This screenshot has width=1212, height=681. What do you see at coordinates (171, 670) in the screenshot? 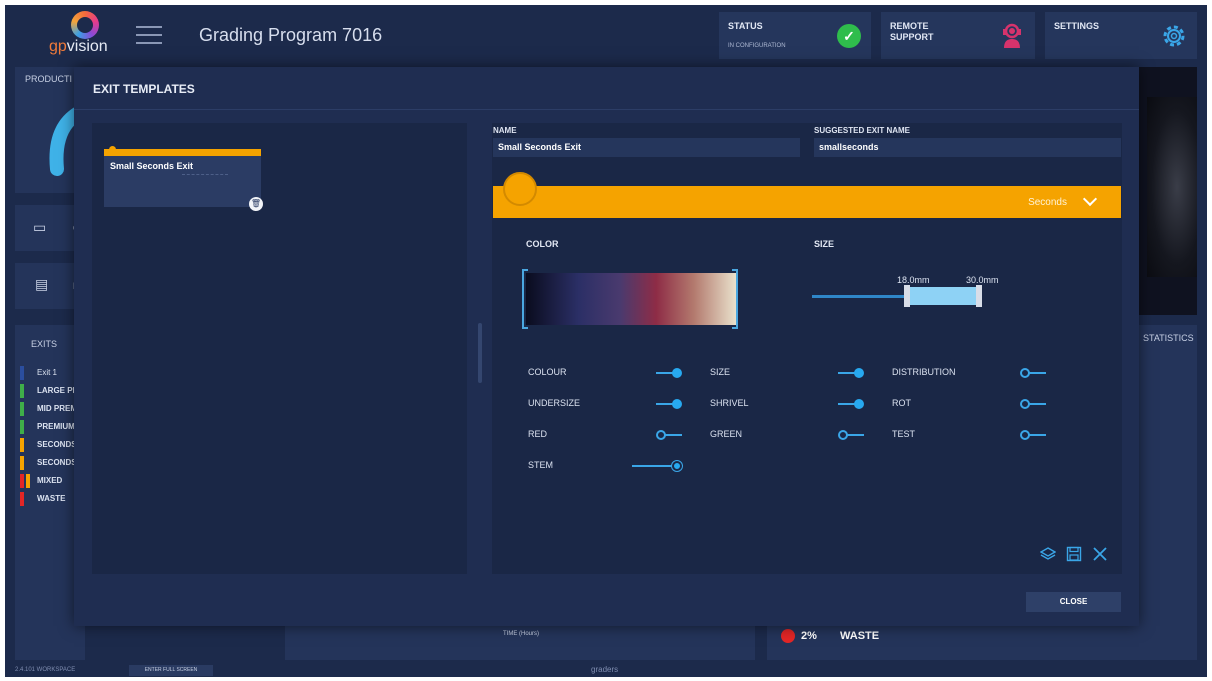
I see `enter-fullscreen-button: ENTER FULL SCREEN` at bounding box center [171, 670].